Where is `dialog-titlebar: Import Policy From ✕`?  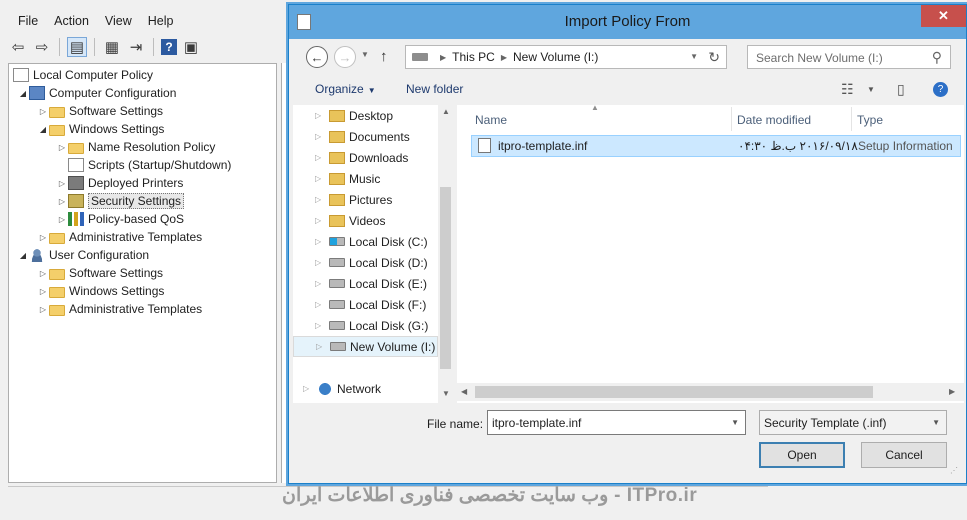 dialog-titlebar: Import Policy From ✕ is located at coordinates (627, 22).